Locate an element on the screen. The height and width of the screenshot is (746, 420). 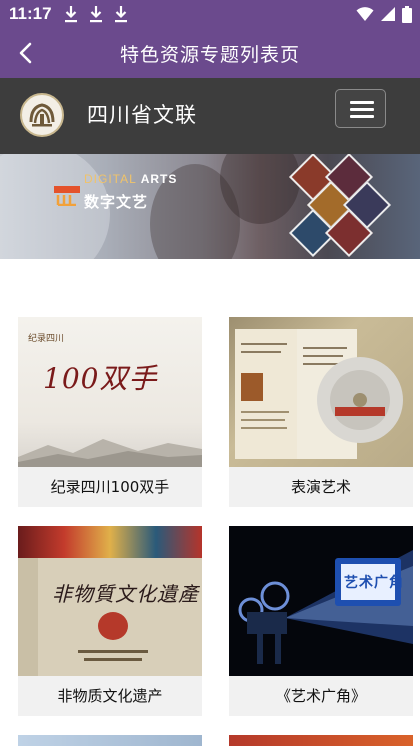
topic-card: 非物質文化遺產 非物质文化遗产 is located at coordinates (110, 621).